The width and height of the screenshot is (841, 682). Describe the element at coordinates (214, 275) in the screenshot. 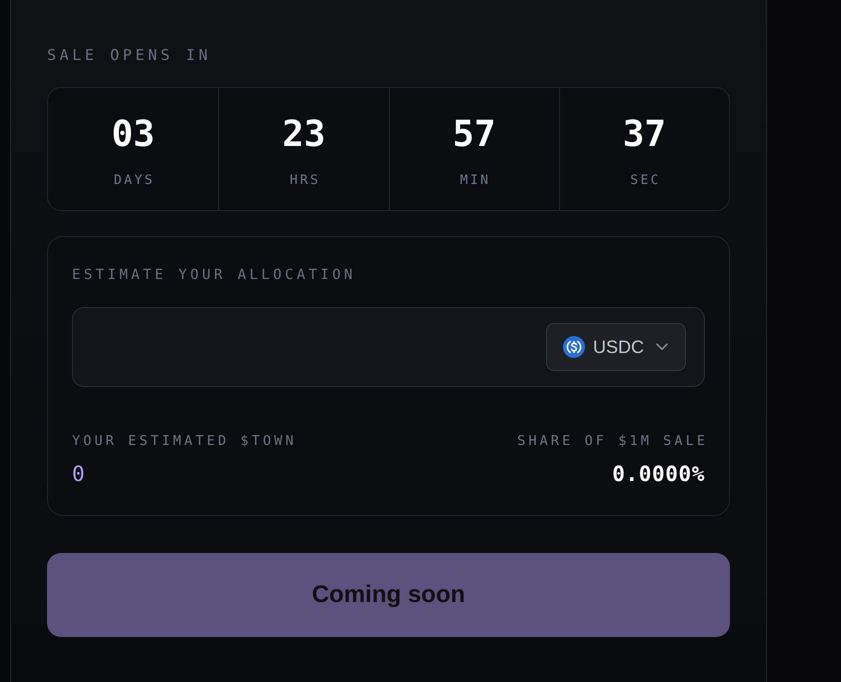

I see `section-label: ESTIMATE YOUR ALLOCATION` at that location.